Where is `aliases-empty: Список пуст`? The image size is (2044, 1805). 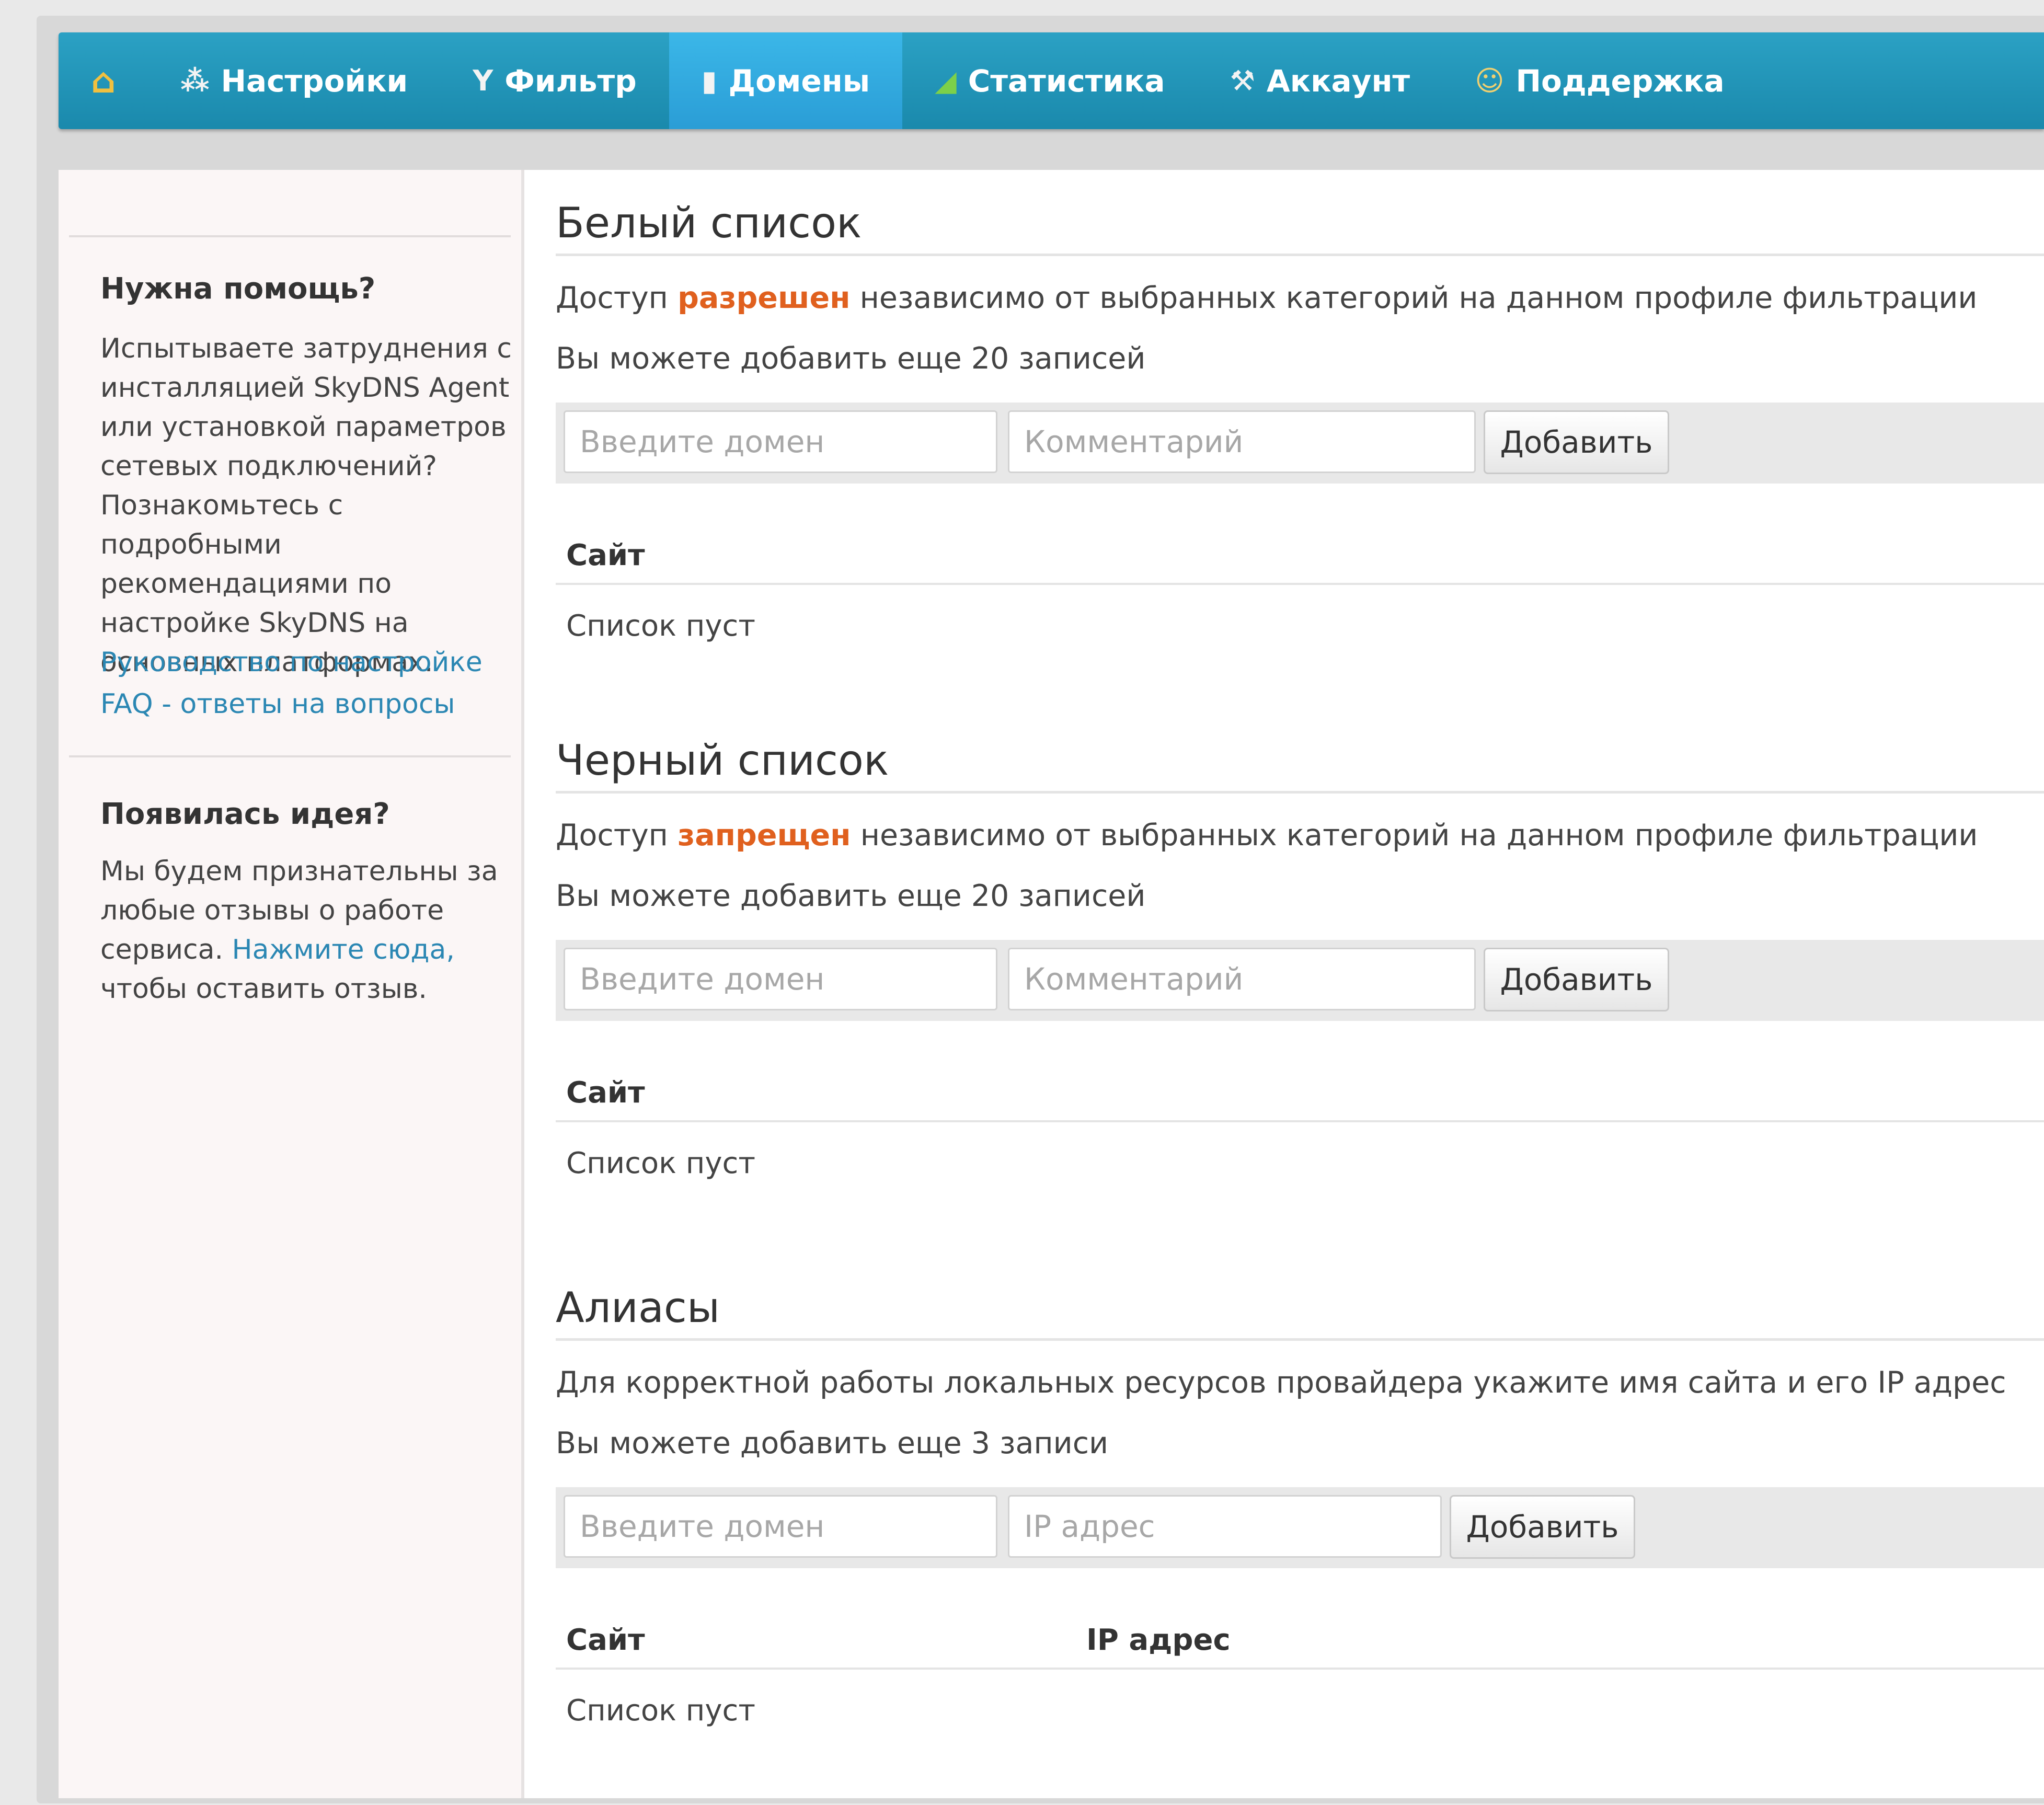 aliases-empty: Список пуст is located at coordinates (661, 1711).